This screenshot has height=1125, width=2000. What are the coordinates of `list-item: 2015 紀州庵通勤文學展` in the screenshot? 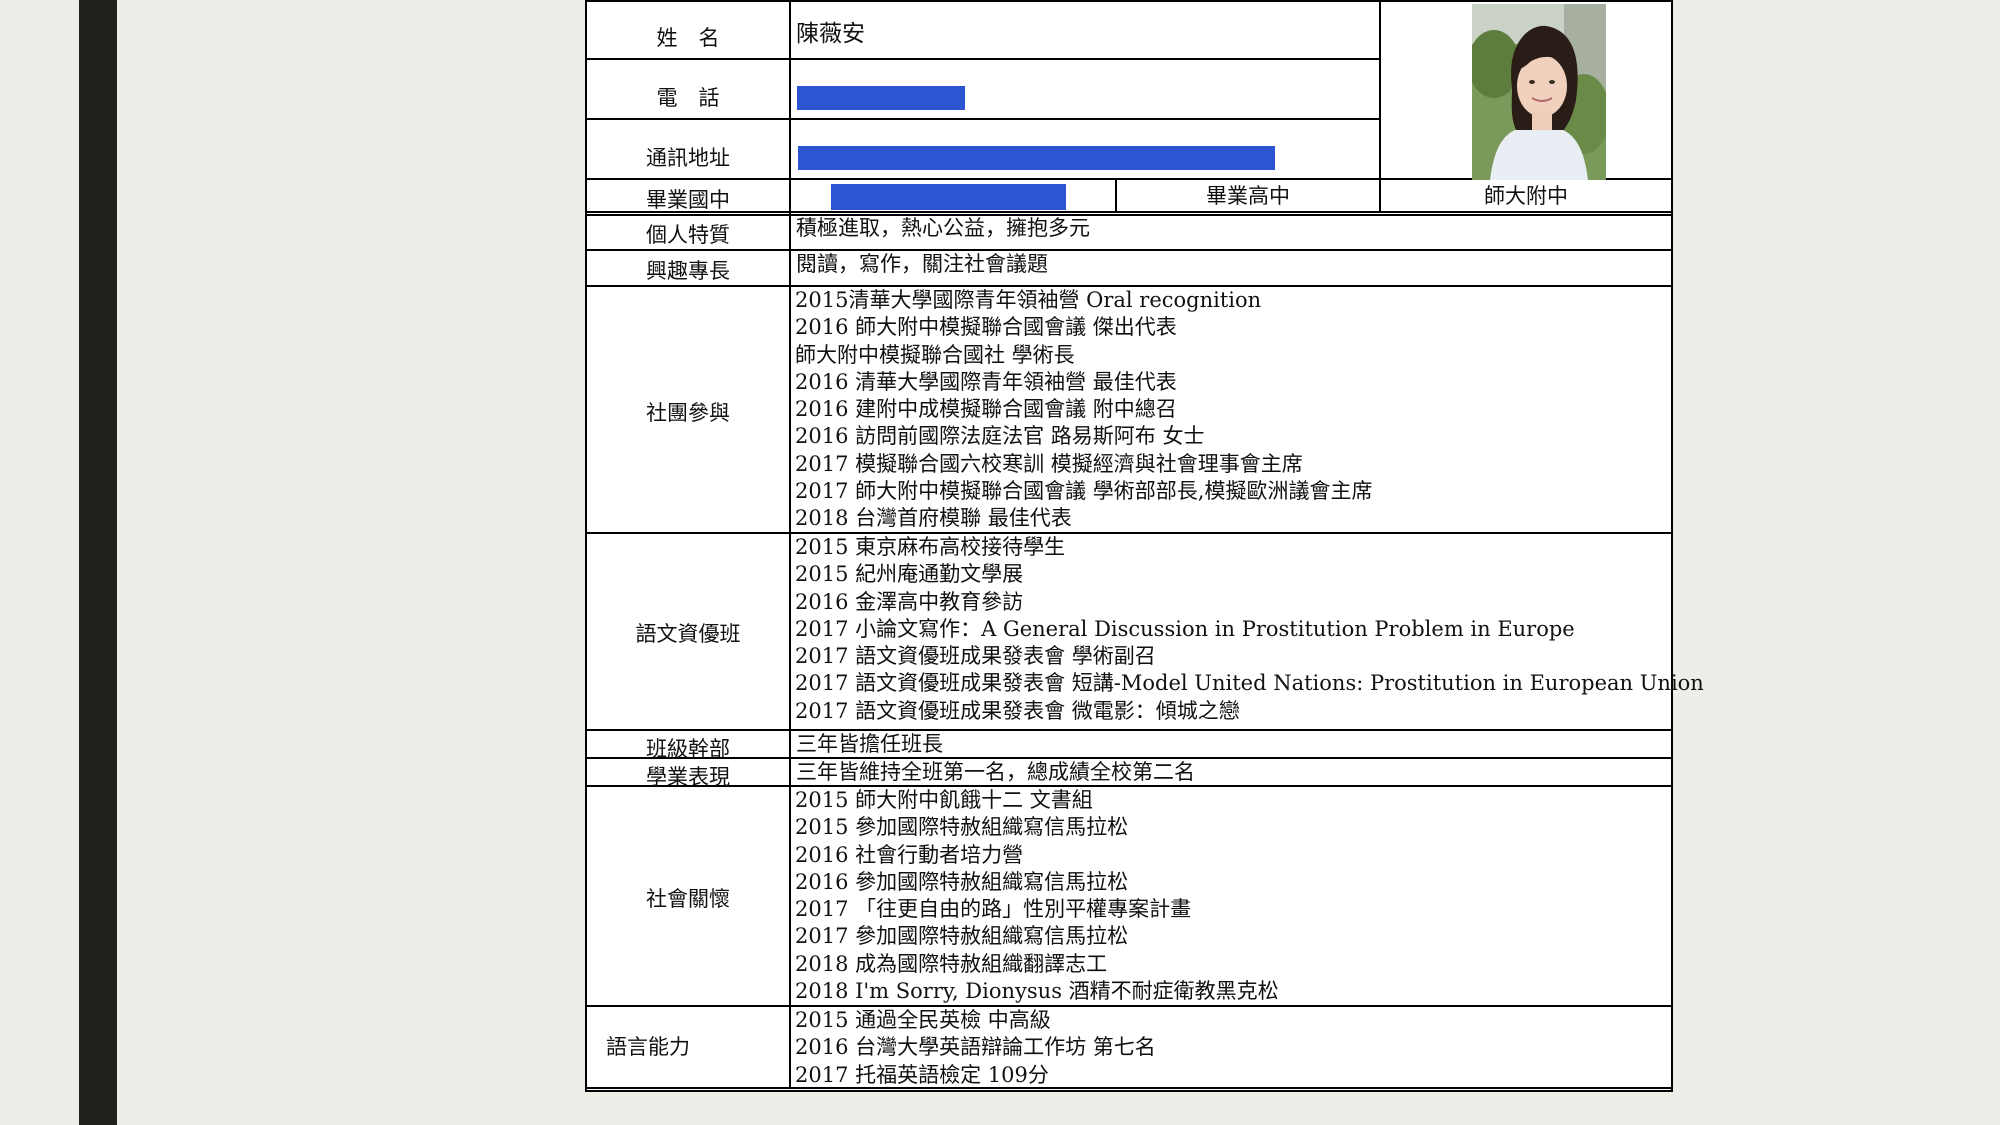 It's located at (909, 574).